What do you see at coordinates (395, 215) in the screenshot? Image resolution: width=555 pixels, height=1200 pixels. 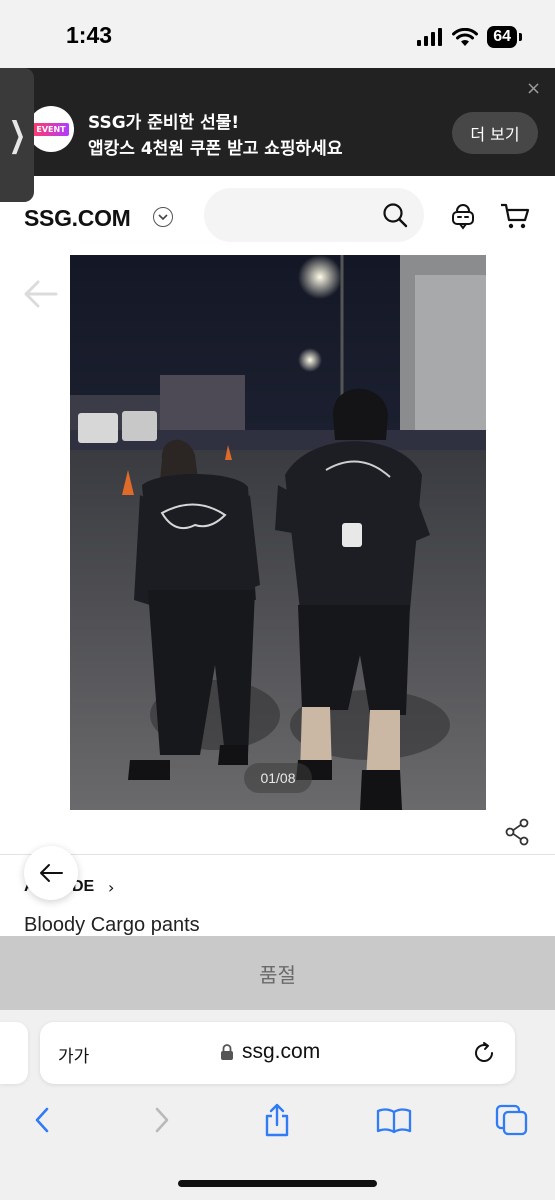 I see `search-icon` at bounding box center [395, 215].